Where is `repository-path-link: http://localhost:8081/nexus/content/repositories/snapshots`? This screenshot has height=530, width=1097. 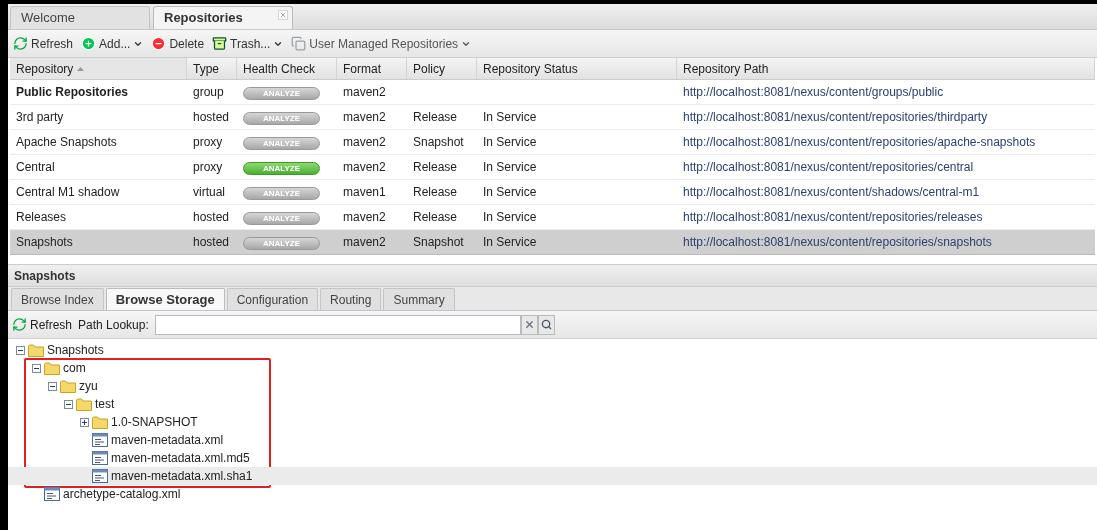 repository-path-link: http://localhost:8081/nexus/content/repositories/snapshots is located at coordinates (886, 242).